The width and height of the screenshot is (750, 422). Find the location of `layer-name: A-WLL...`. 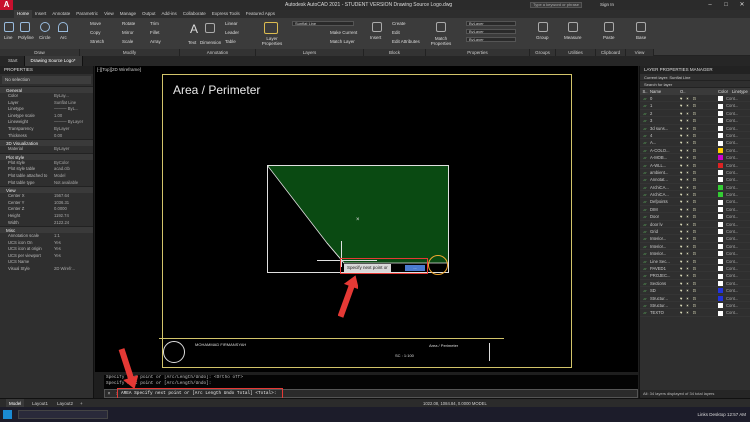

layer-name: A-WLL... is located at coordinates (665, 165).